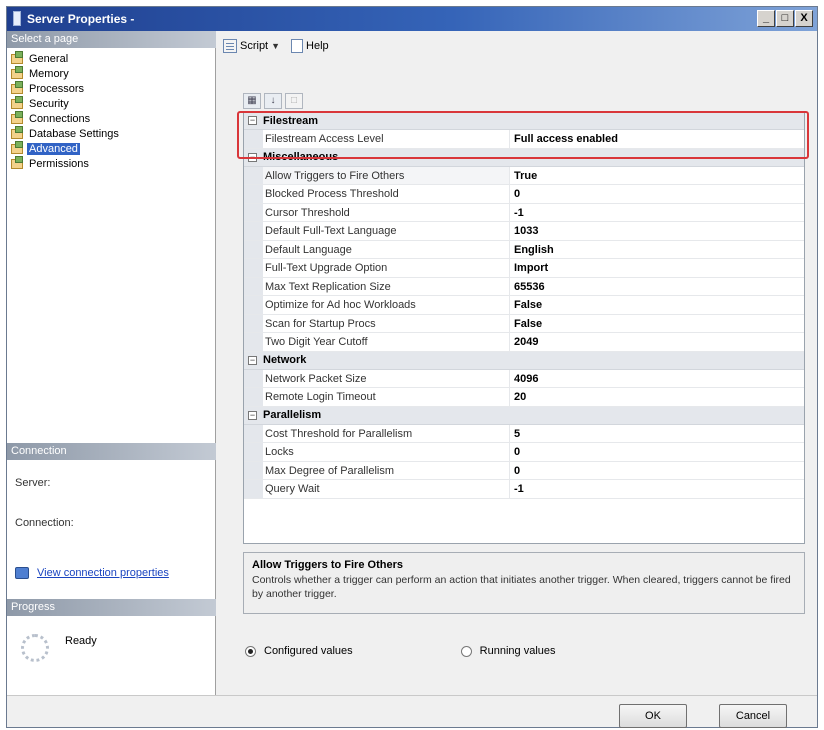  I want to click on categorized-icon: ▦, so click(252, 101).